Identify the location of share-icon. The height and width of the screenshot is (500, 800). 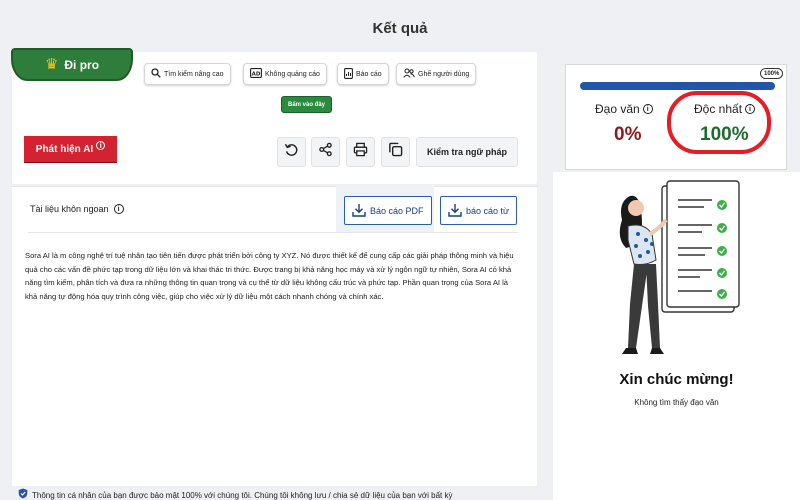
(325, 152).